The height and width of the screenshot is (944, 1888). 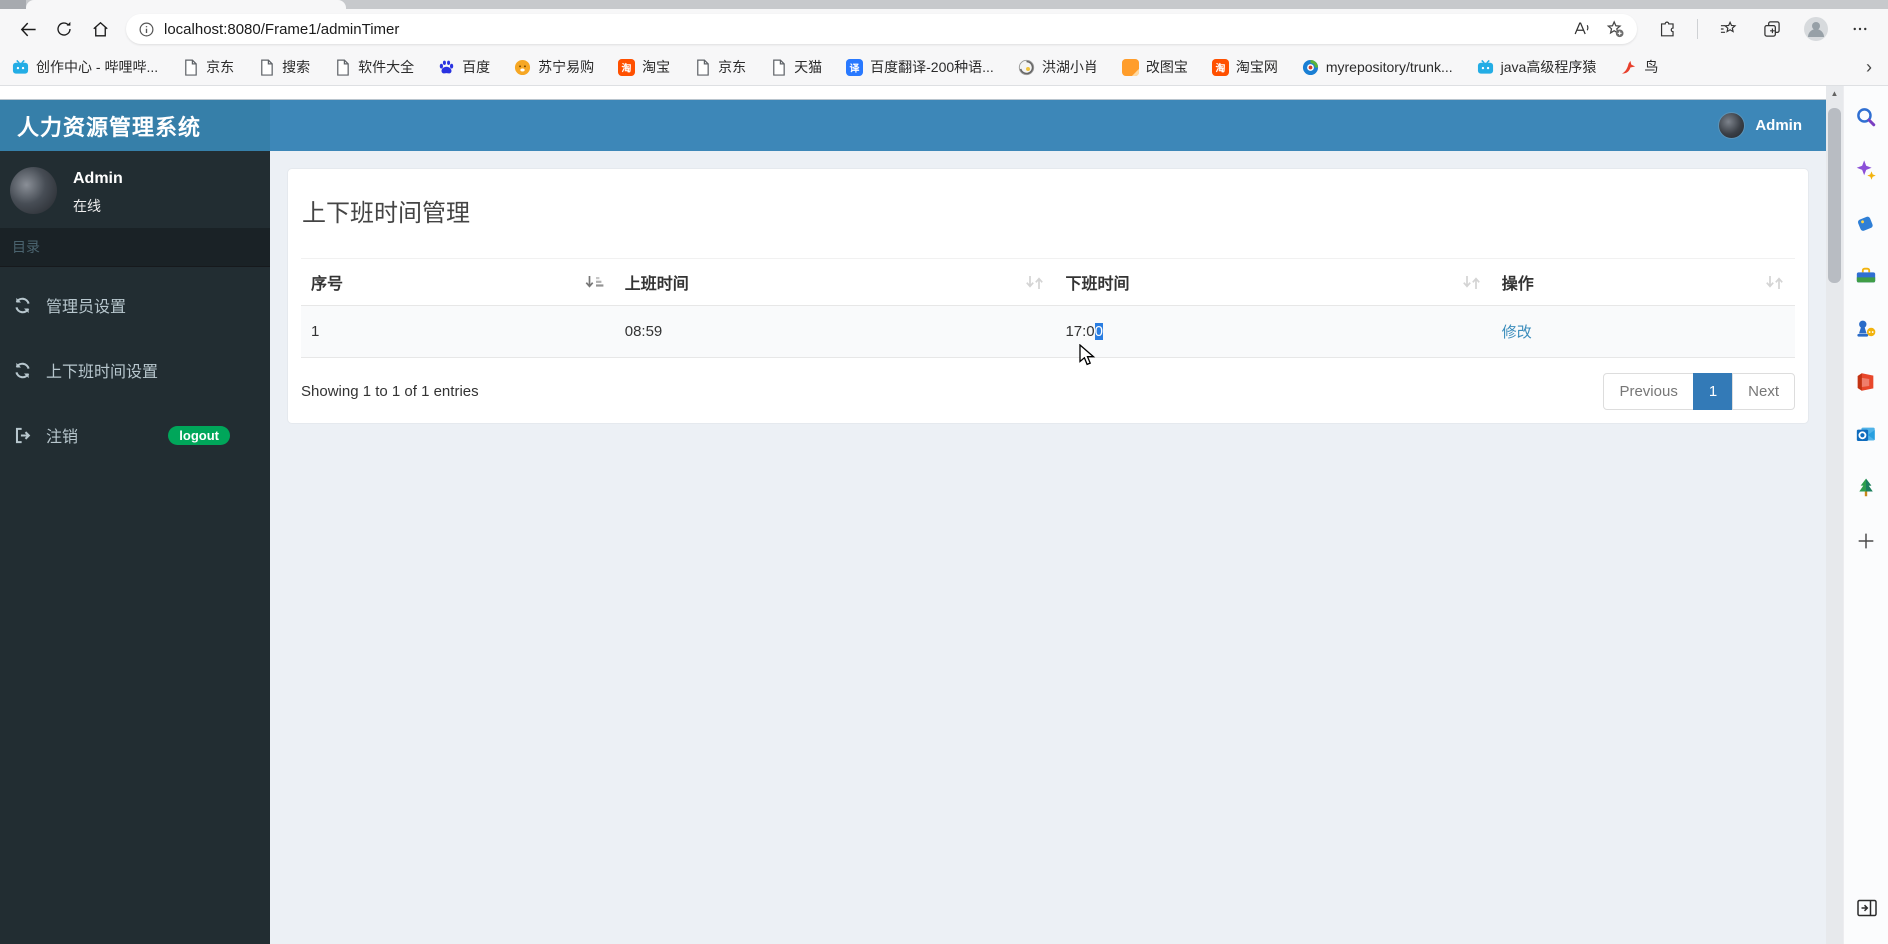 I want to click on bookmark-item: 改图宝, so click(x=1154, y=67).